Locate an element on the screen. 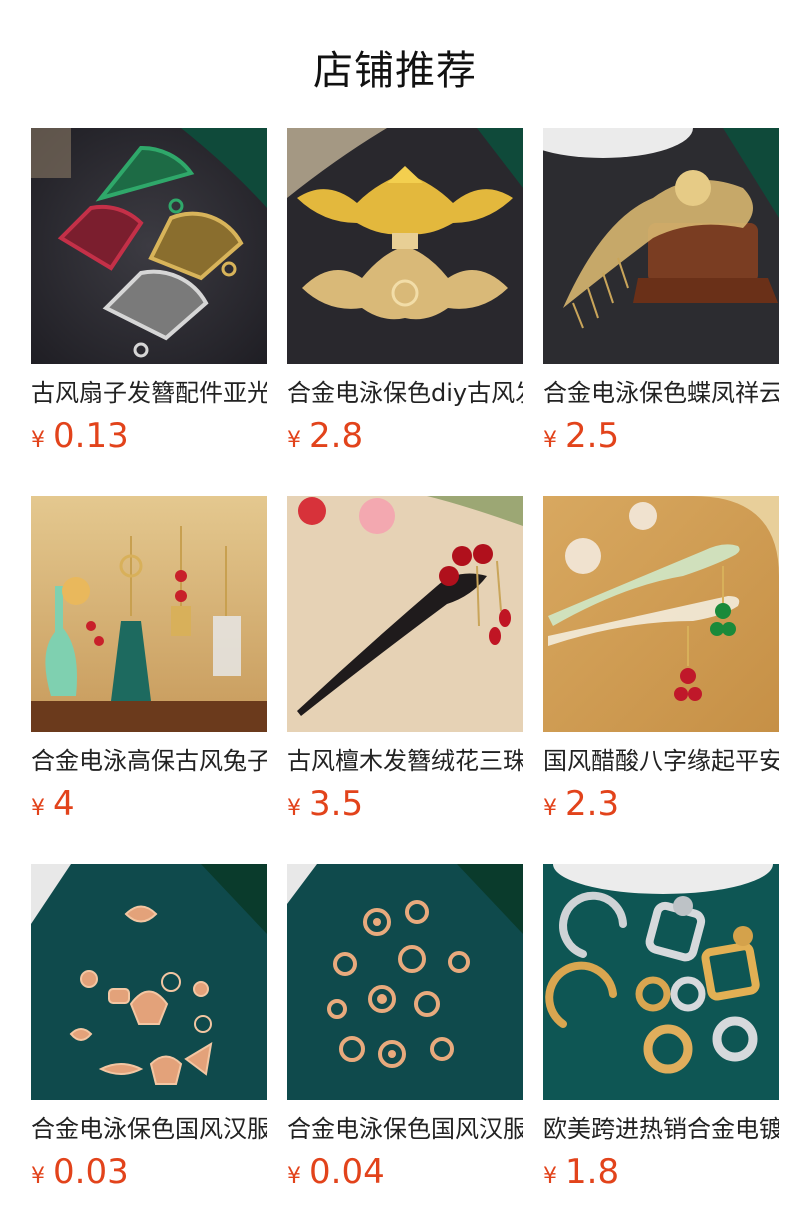  product-price: ¥ 4 is located at coordinates (149, 804).